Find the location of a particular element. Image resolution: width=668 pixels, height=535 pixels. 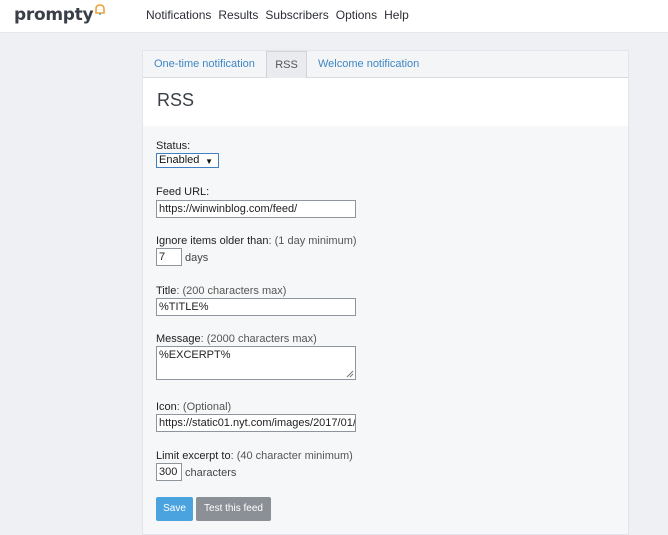

test-feed-button: Test this feed is located at coordinates (233, 509).